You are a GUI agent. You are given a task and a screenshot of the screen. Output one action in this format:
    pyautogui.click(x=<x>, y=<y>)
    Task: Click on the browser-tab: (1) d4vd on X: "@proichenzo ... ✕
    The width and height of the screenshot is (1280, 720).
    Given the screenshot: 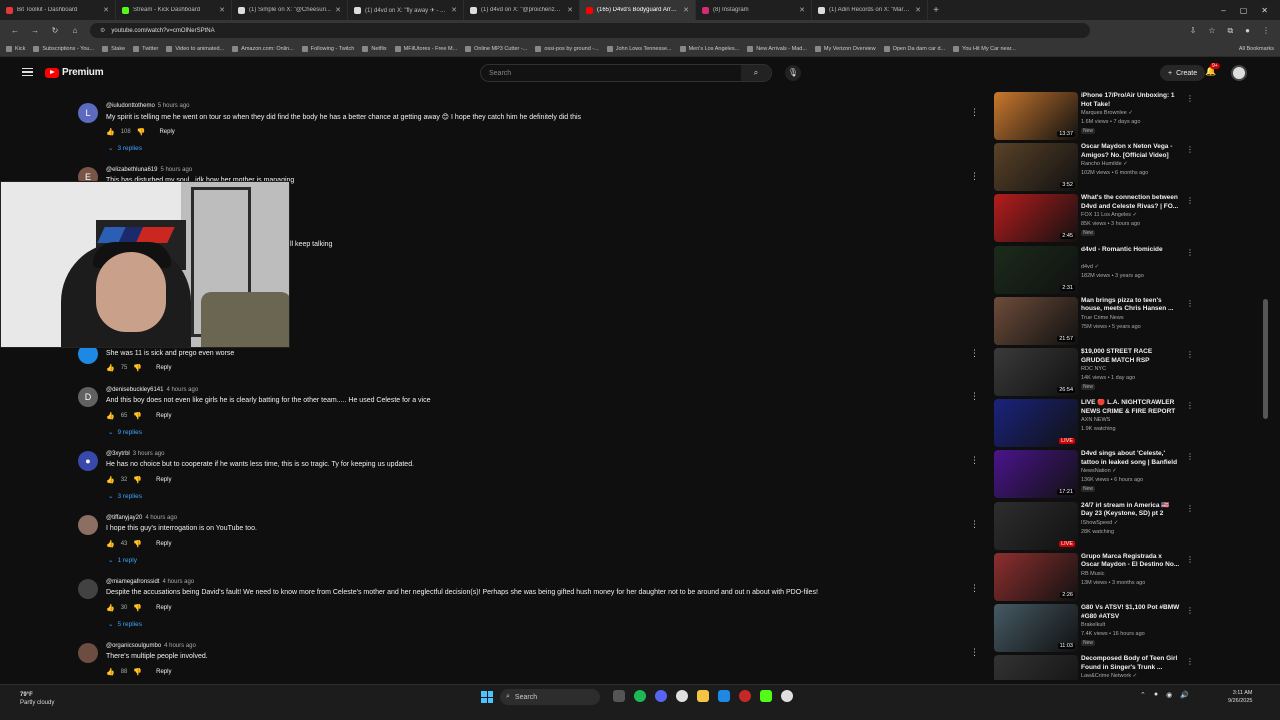 What is the action you would take?
    pyautogui.click(x=522, y=10)
    